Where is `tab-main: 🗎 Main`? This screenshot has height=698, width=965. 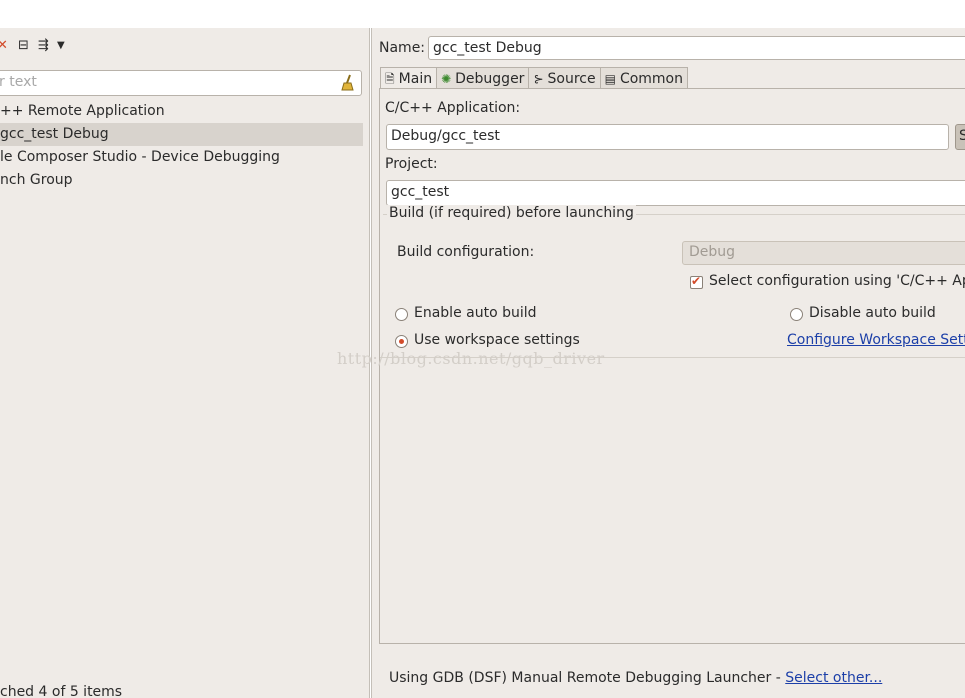
tab-main: 🗎 Main is located at coordinates (409, 78).